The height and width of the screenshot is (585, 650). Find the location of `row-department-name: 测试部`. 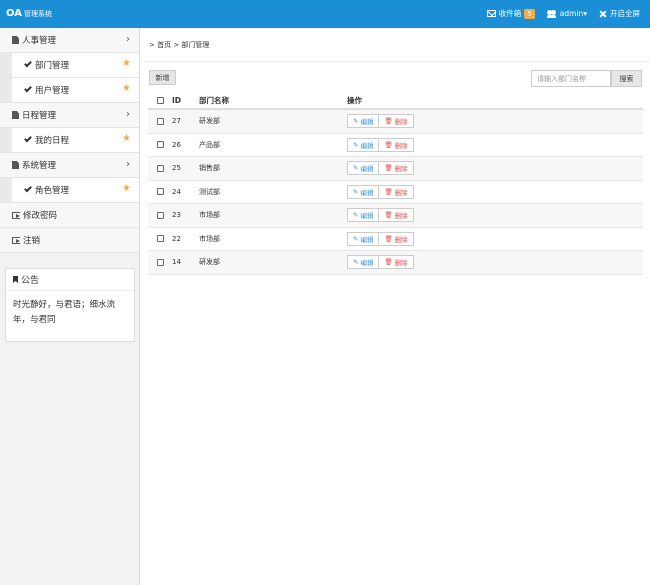

row-department-name: 测试部 is located at coordinates (209, 191).